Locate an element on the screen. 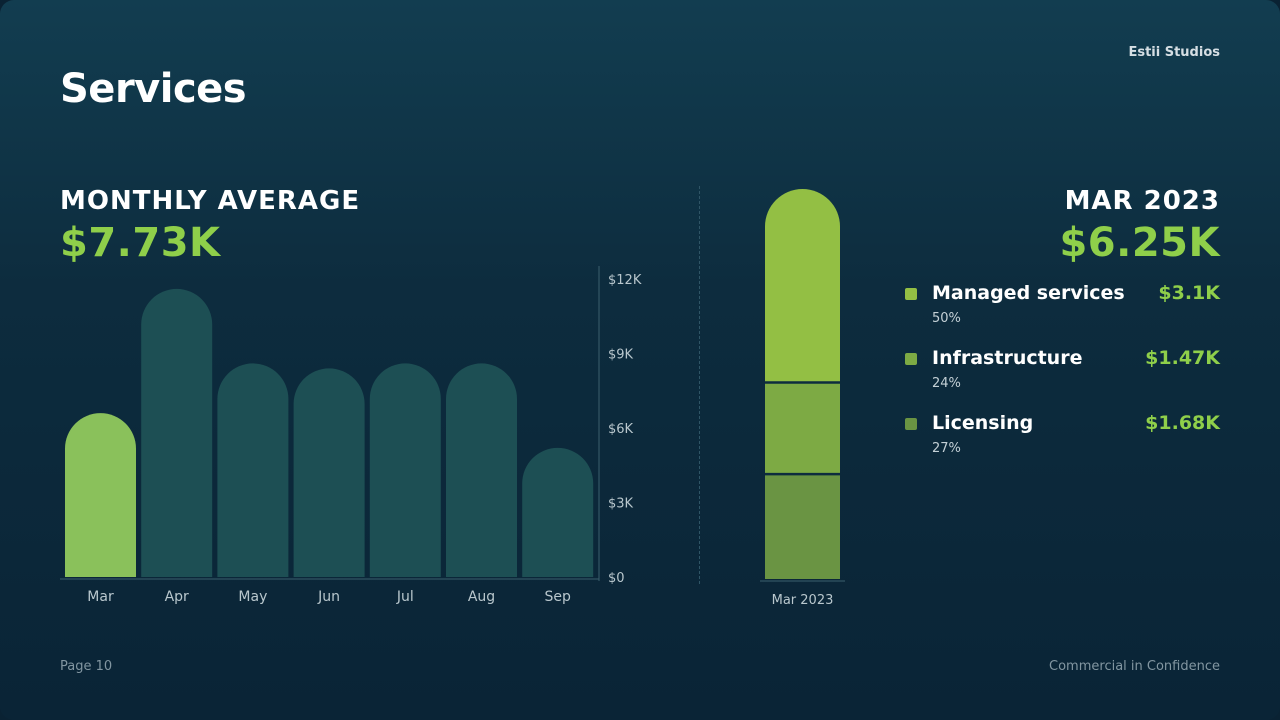 The image size is (1280, 720). stack-segment-infrastructure is located at coordinates (802, 428).